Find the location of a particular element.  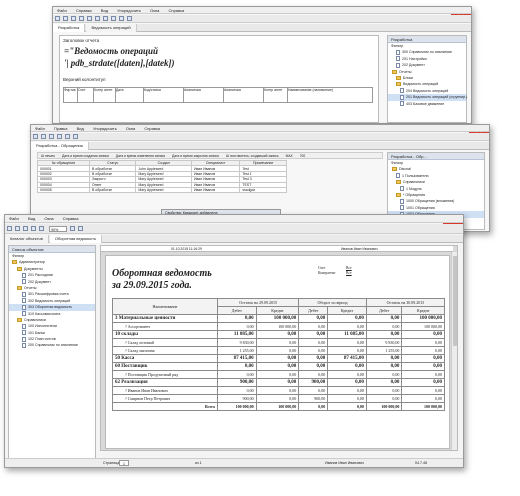

zoom-icon is located at coordinates (41, 228).